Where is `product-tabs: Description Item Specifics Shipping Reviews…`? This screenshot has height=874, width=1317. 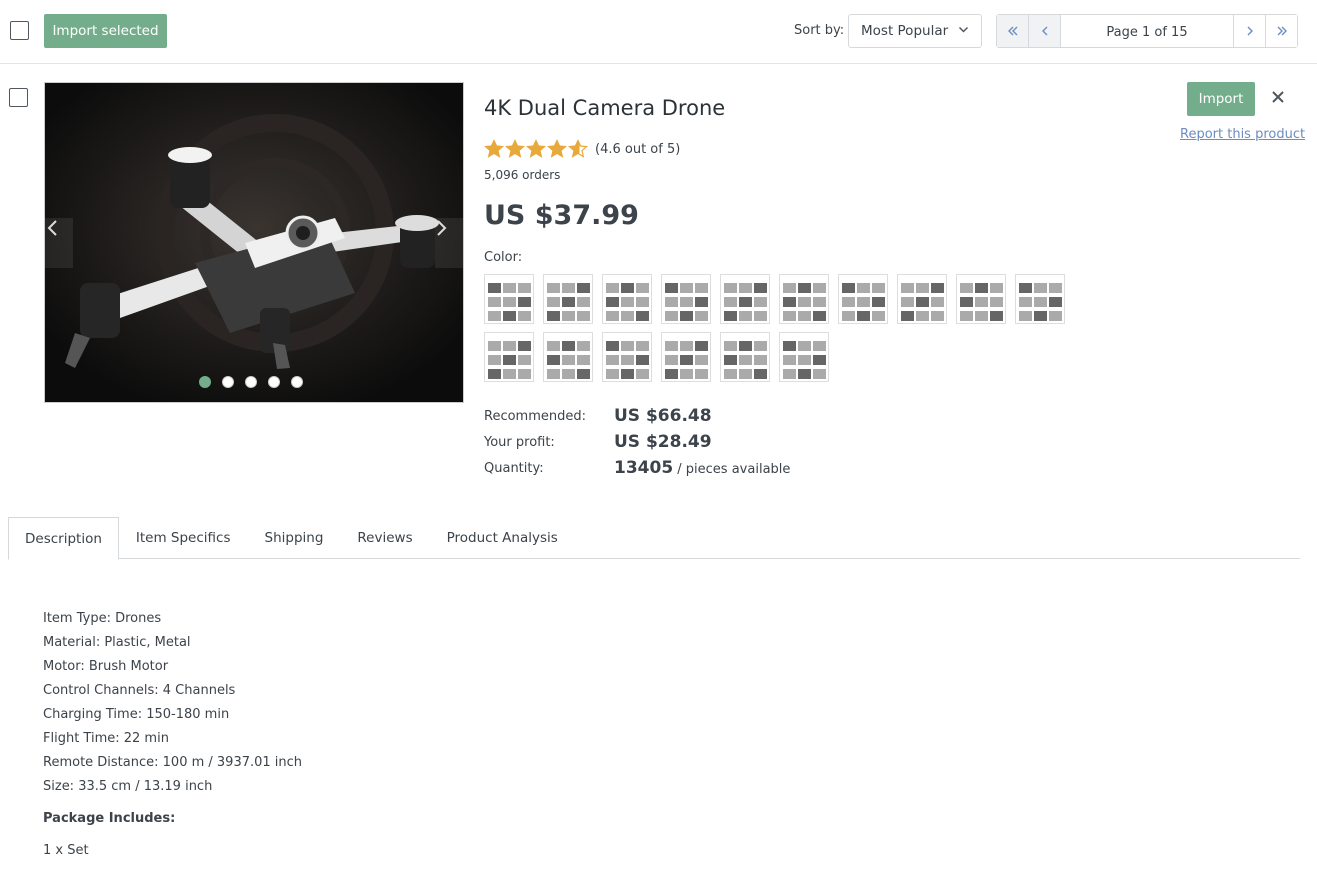 product-tabs: Description Item Specifics Shipping Reviews… is located at coordinates (654, 538).